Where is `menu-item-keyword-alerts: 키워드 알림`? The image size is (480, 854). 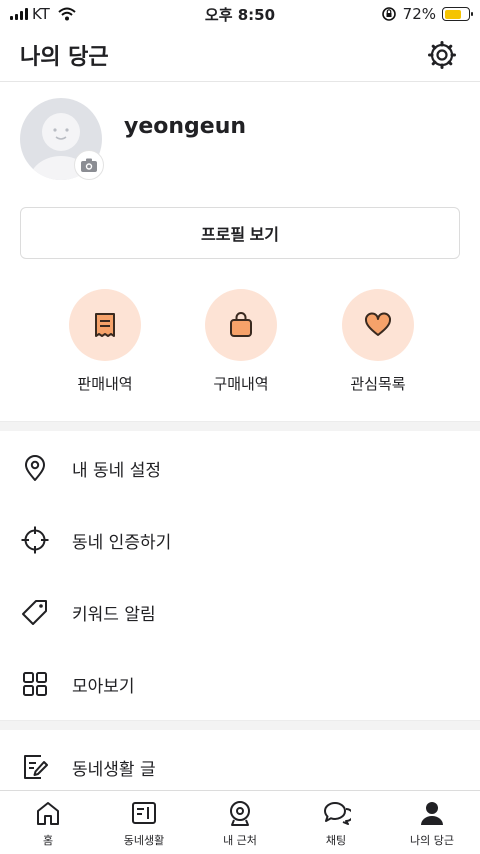
menu-item-keyword-alerts: 키워드 알림 is located at coordinates (240, 612).